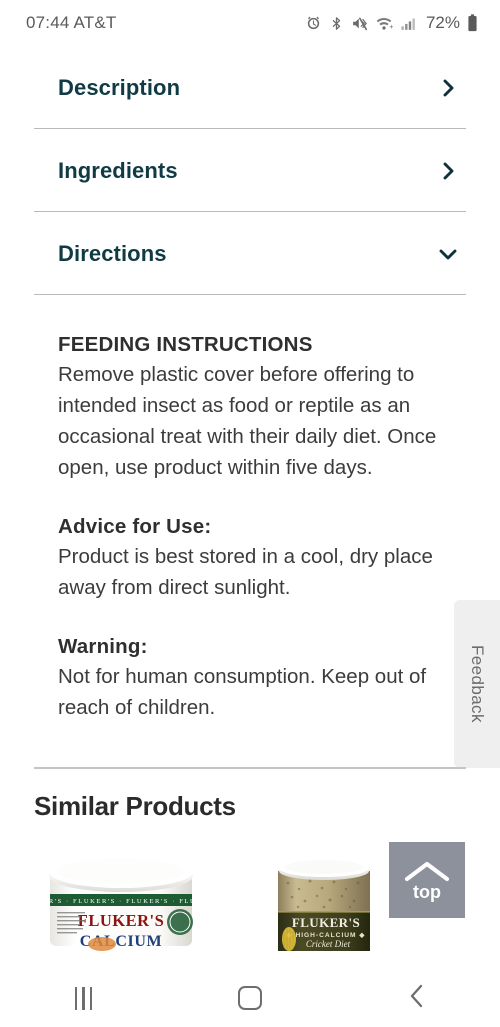 This screenshot has height=1027, width=500. Describe the element at coordinates (427, 871) in the screenshot. I see `chevron-up-icon` at that location.